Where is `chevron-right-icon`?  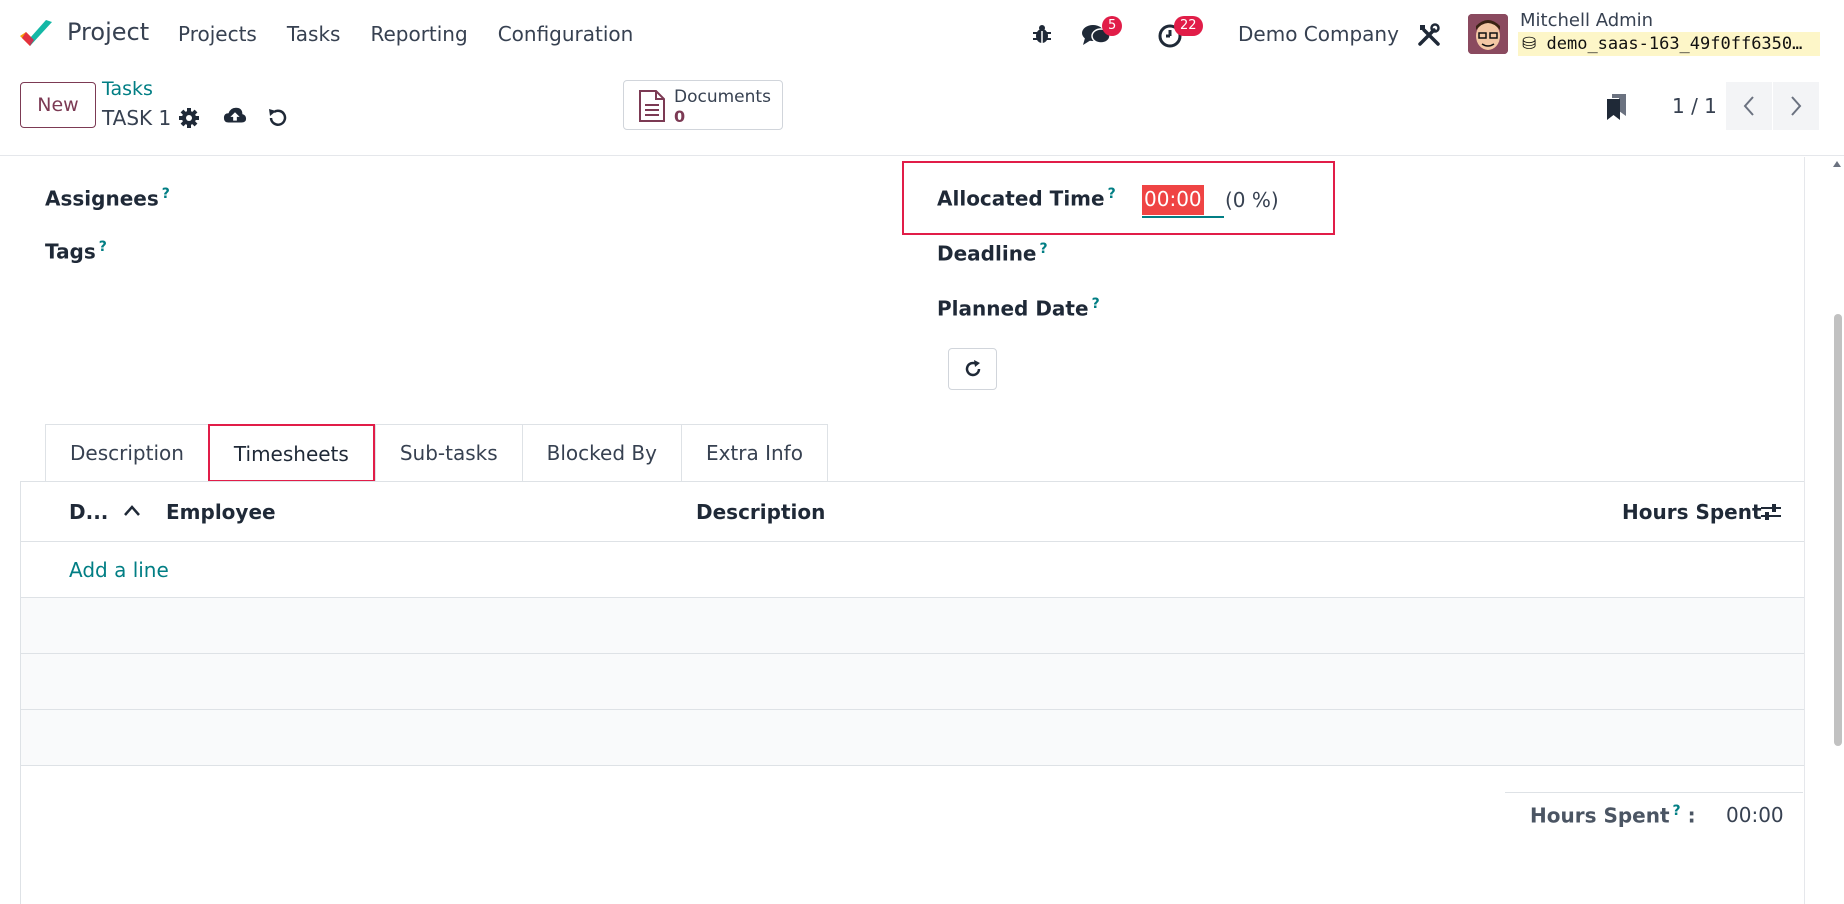 chevron-right-icon is located at coordinates (1796, 106).